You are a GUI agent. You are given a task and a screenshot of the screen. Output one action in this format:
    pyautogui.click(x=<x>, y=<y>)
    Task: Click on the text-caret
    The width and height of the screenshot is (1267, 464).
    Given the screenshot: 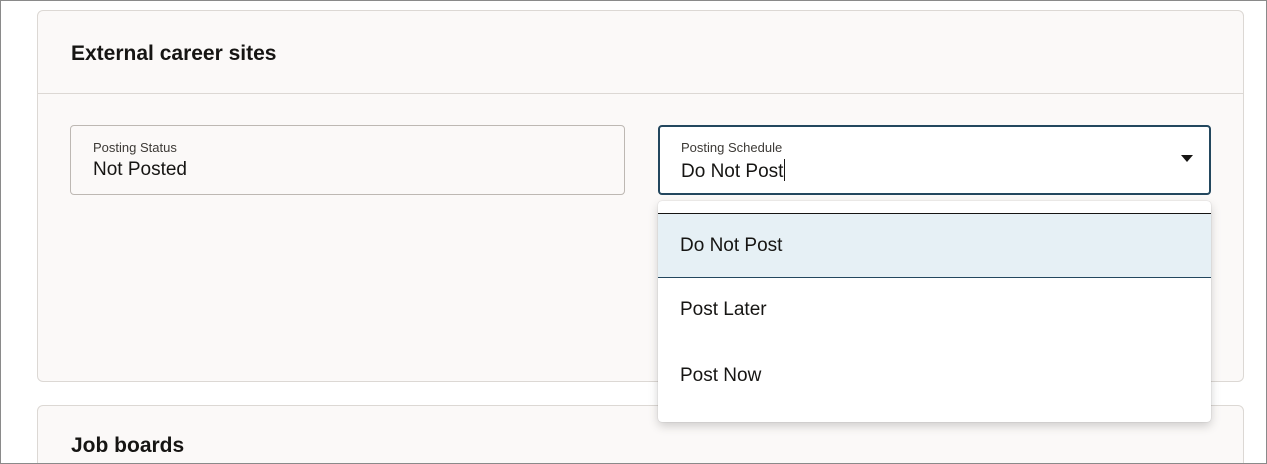 What is the action you would take?
    pyautogui.click(x=785, y=170)
    